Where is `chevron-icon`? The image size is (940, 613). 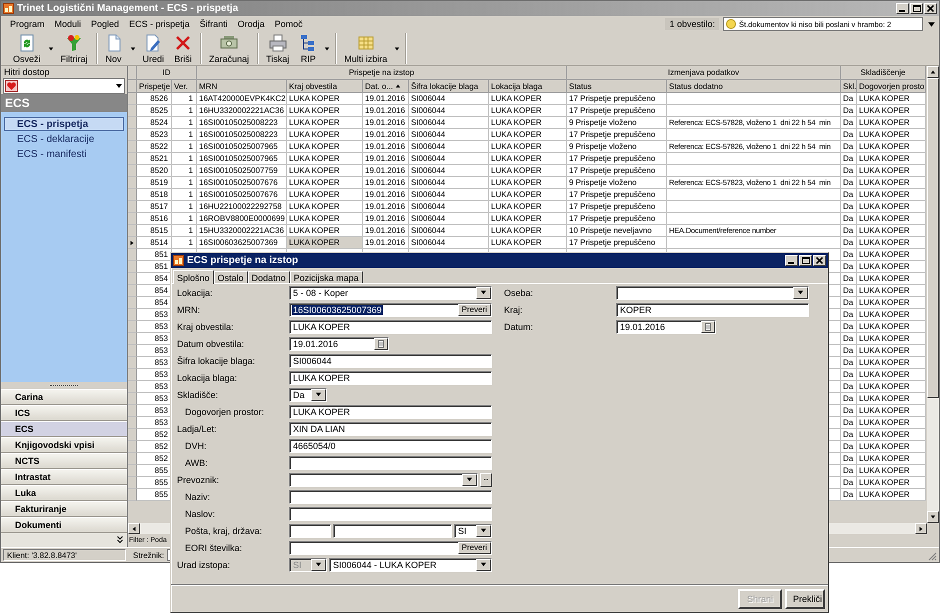
chevron-icon is located at coordinates (120, 540).